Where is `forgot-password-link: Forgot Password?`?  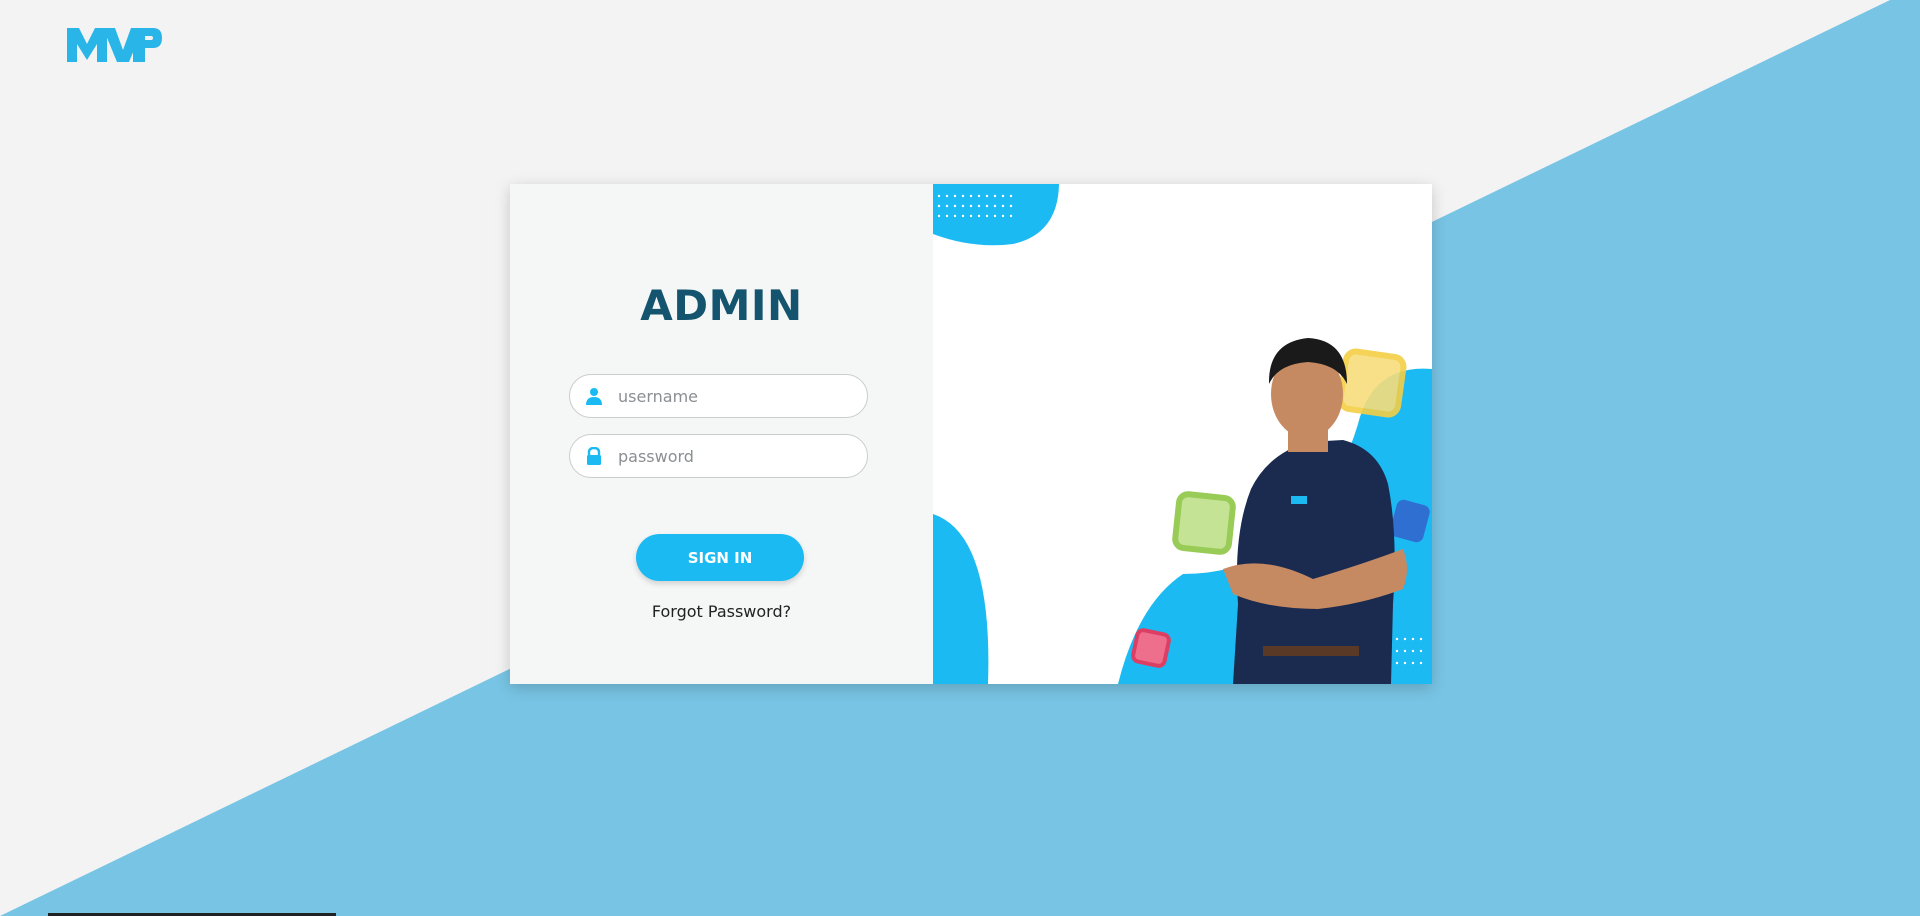 forgot-password-link: Forgot Password? is located at coordinates (721, 611).